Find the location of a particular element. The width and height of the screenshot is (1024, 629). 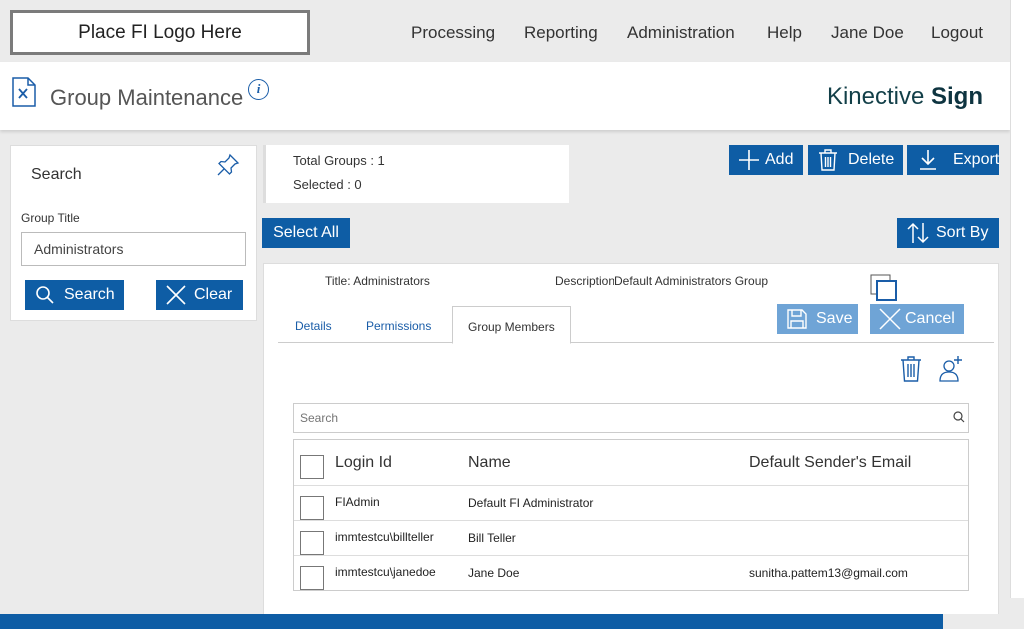

sort-by-label: Sort By is located at coordinates (962, 232).